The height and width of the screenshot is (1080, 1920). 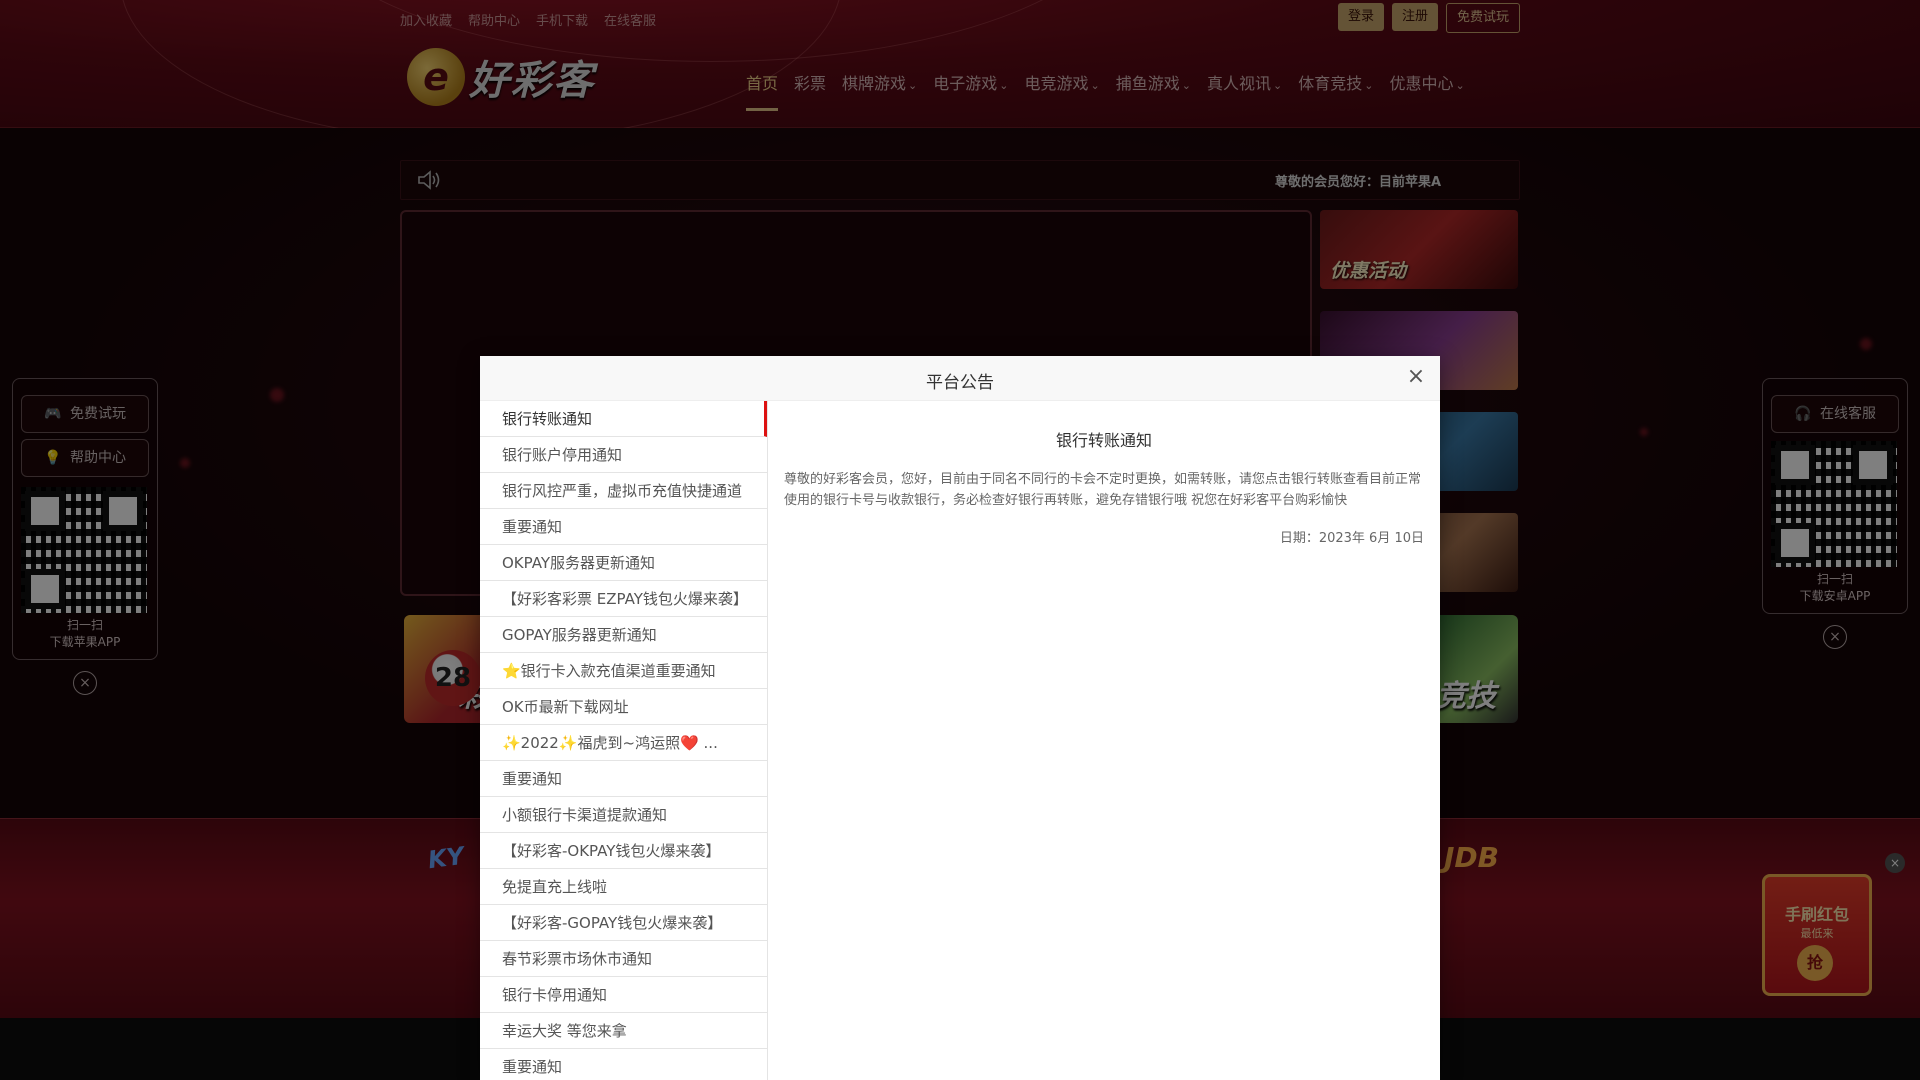 I want to click on detail-date: 日期：2023年 6月 10日, so click(x=1351, y=538).